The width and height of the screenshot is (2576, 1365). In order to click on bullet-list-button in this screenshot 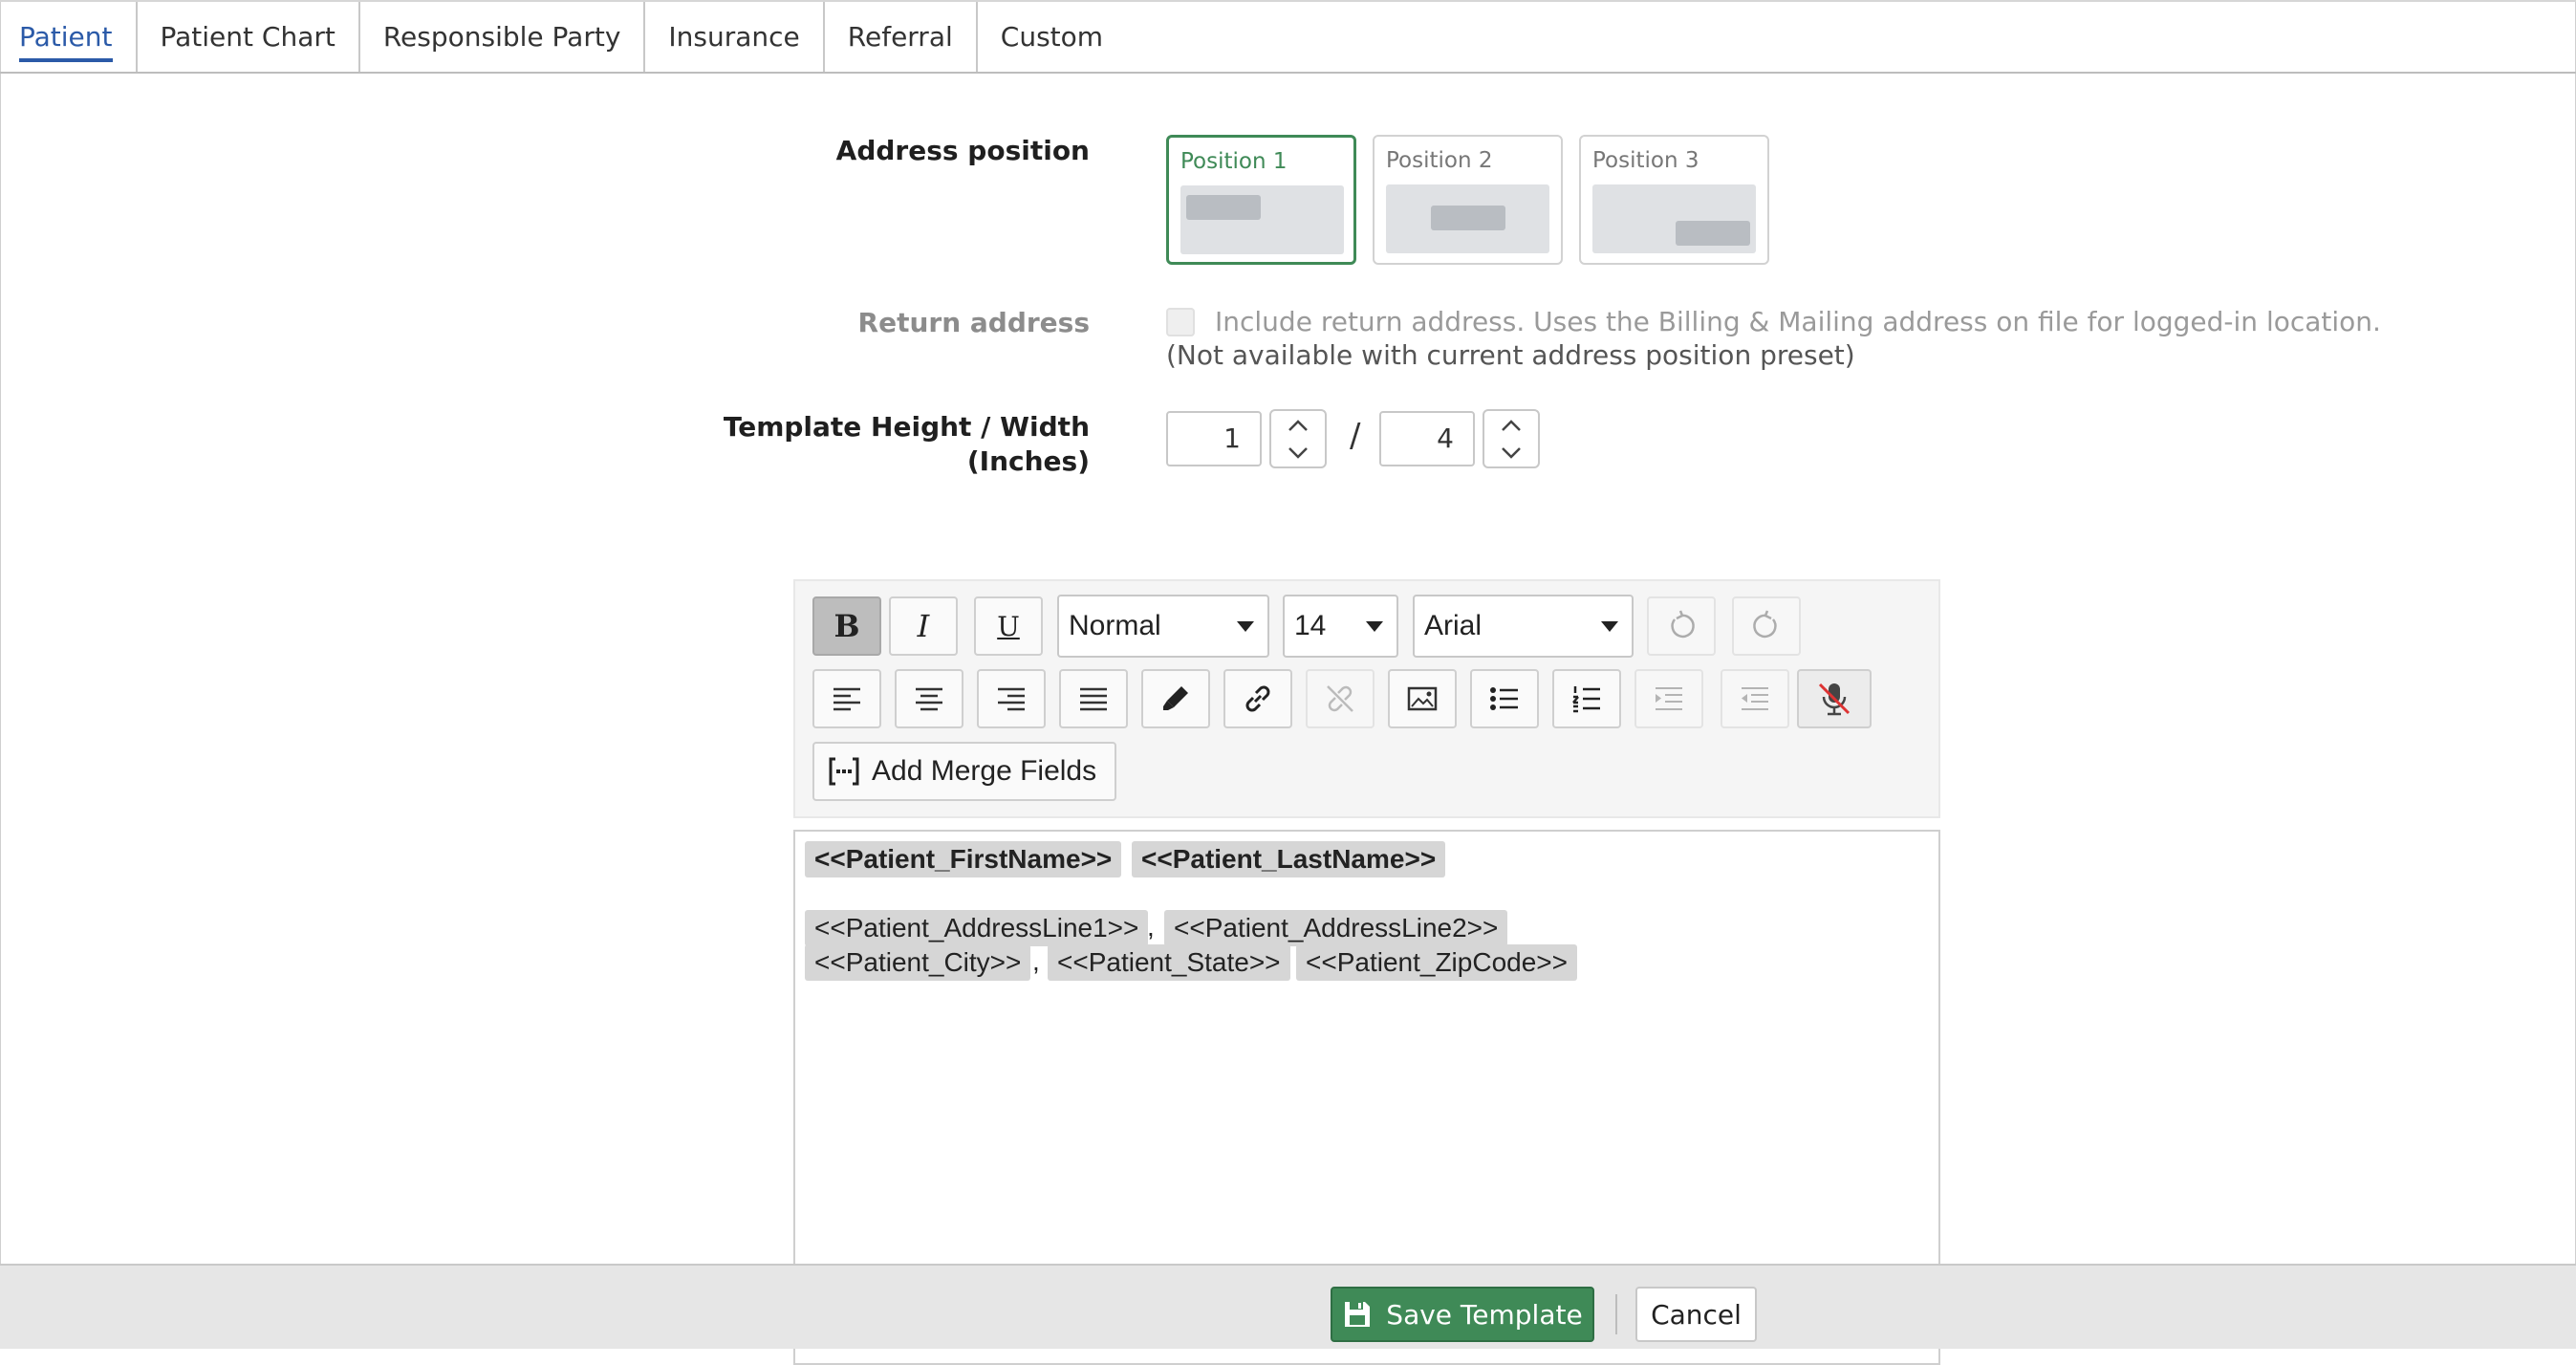, I will do `click(1504, 699)`.